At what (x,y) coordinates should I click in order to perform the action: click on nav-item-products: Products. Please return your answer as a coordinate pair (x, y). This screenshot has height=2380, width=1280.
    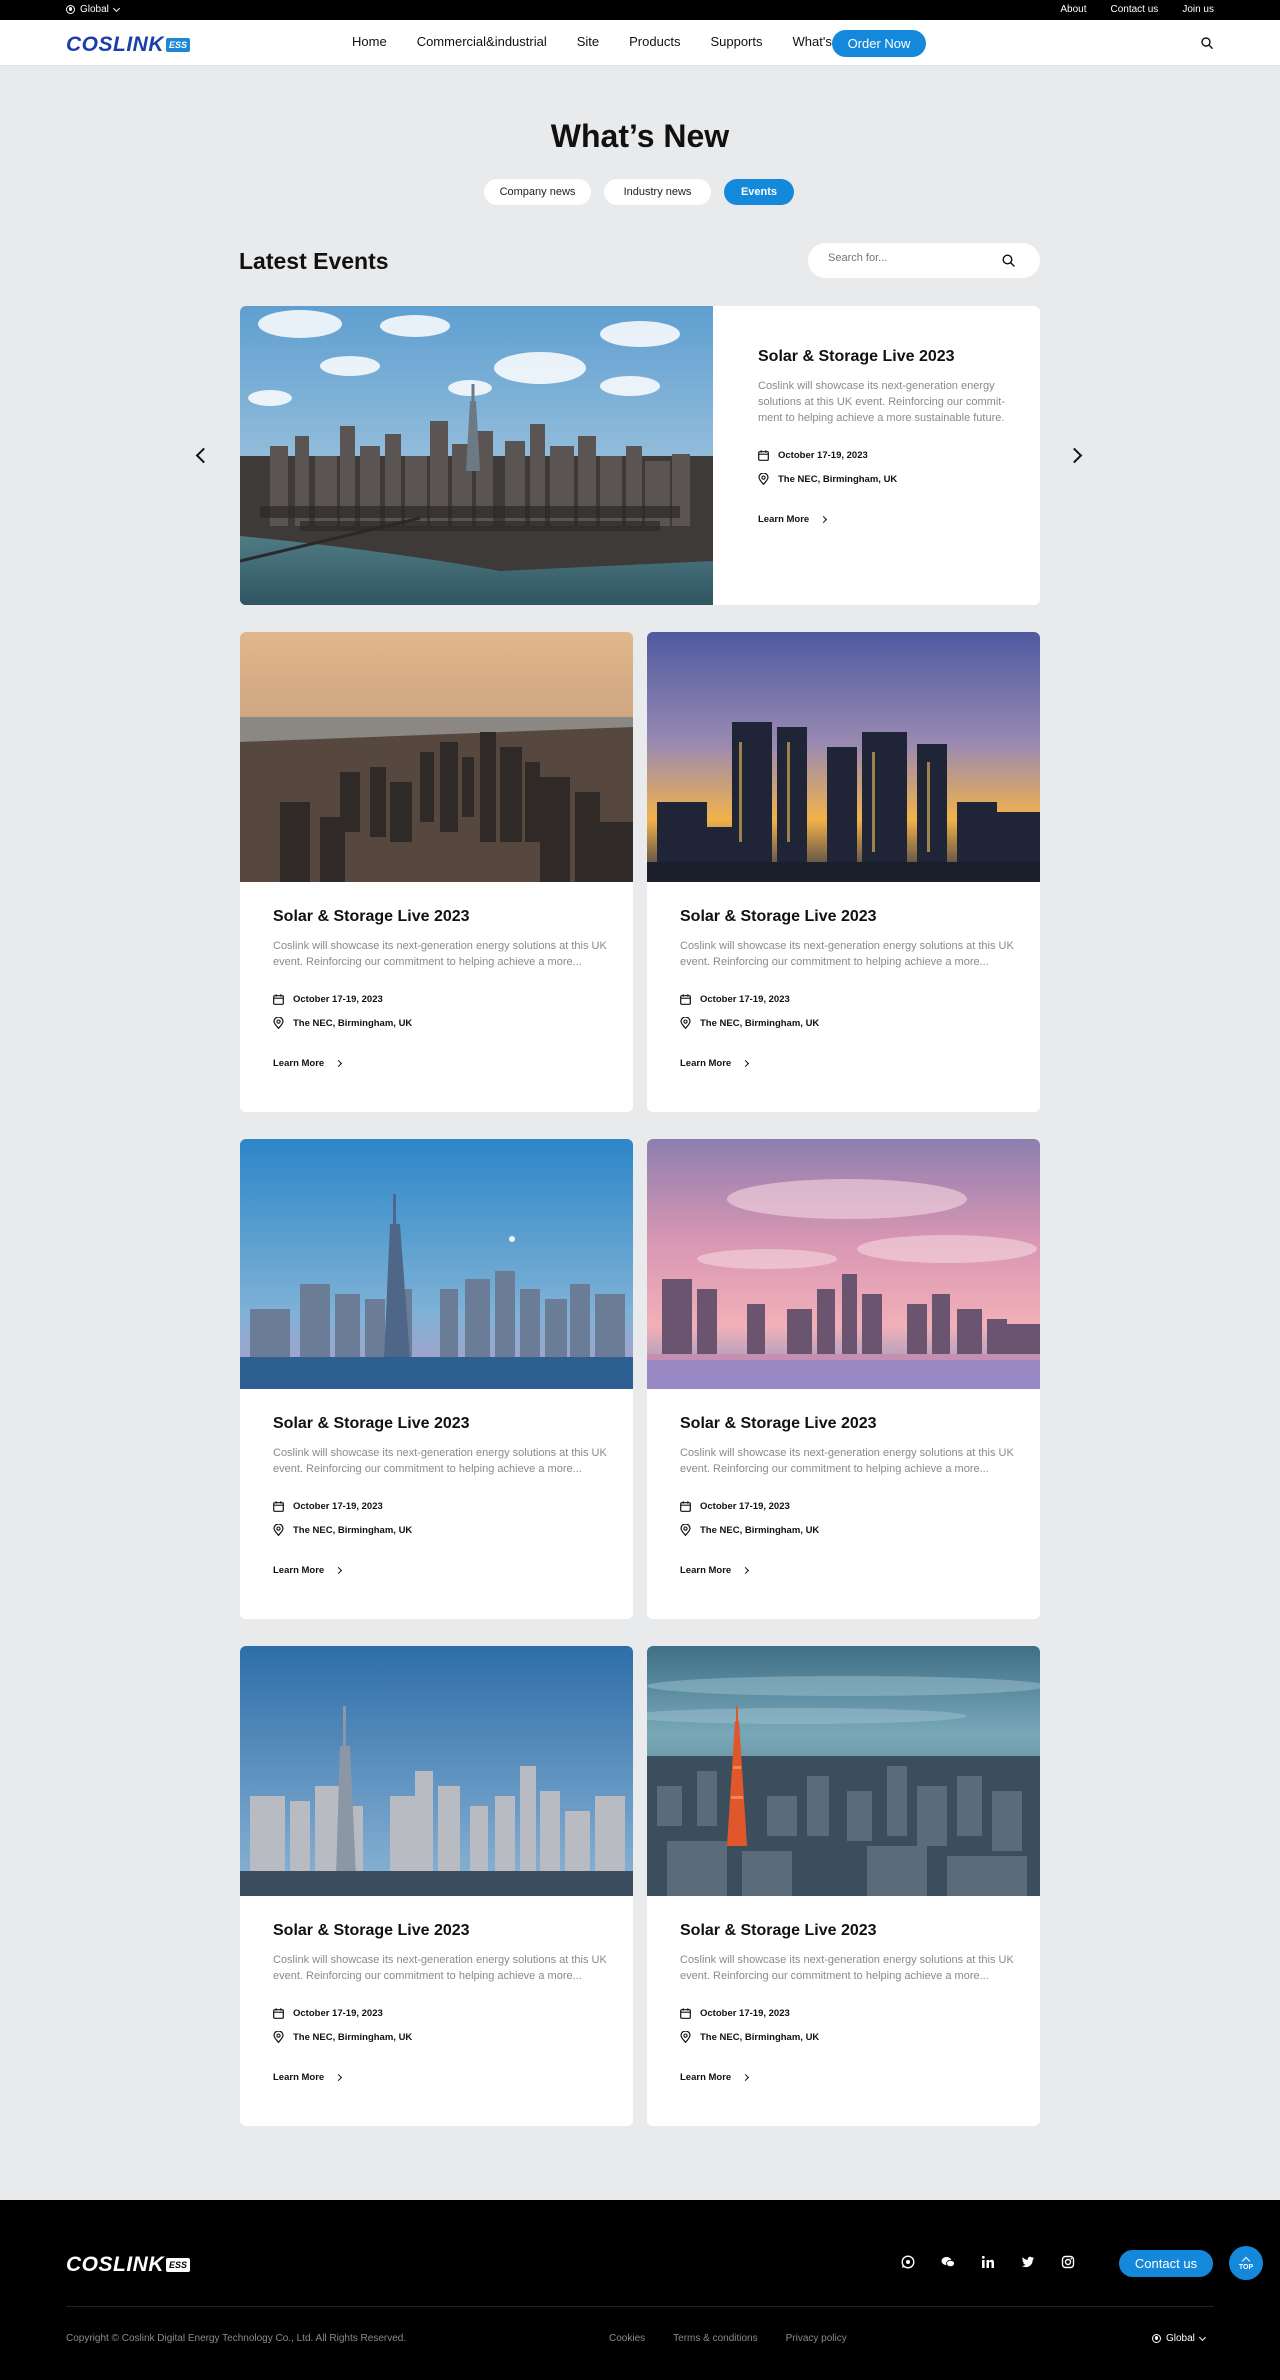
    Looking at the image, I should click on (654, 42).